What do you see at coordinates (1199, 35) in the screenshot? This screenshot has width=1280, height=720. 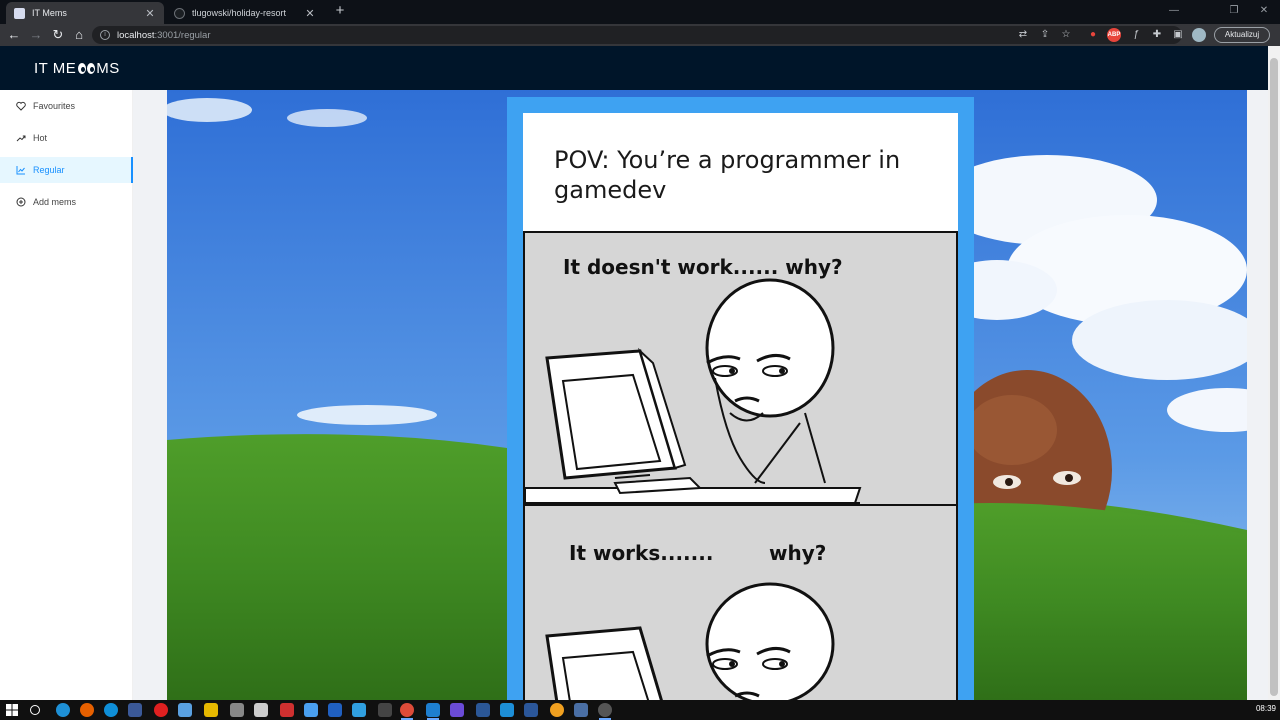 I see `profile-avatar` at bounding box center [1199, 35].